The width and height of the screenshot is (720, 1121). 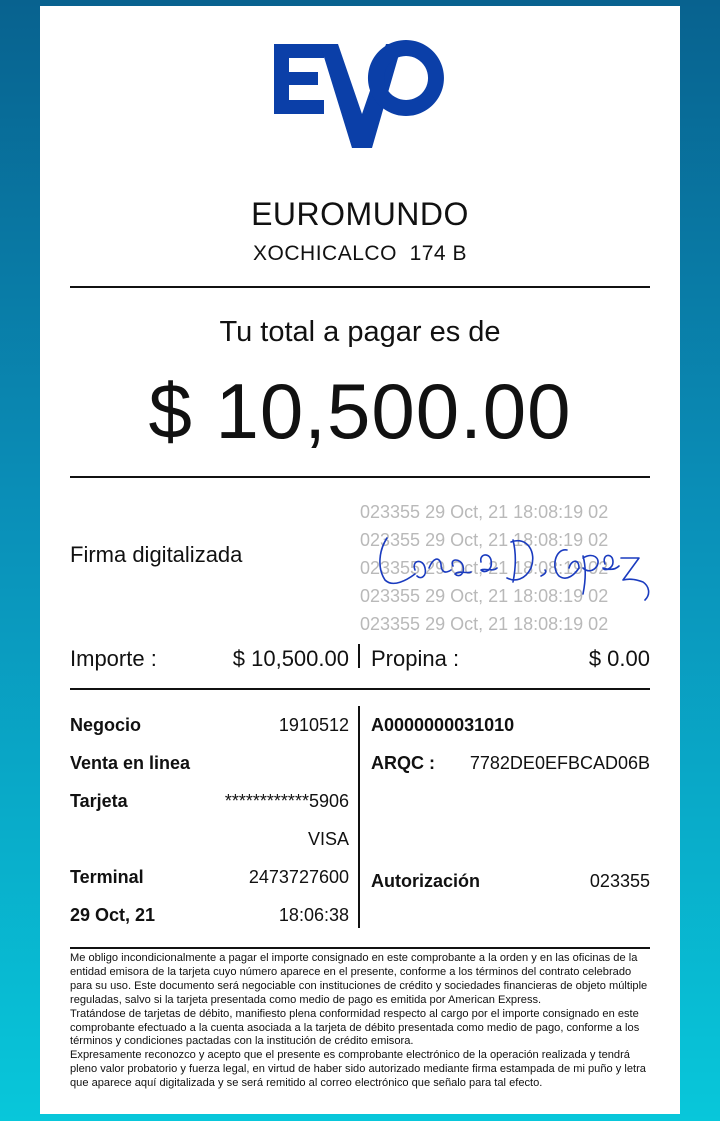 What do you see at coordinates (113, 915) in the screenshot?
I see `transaction-date: 29 Oct, 21` at bounding box center [113, 915].